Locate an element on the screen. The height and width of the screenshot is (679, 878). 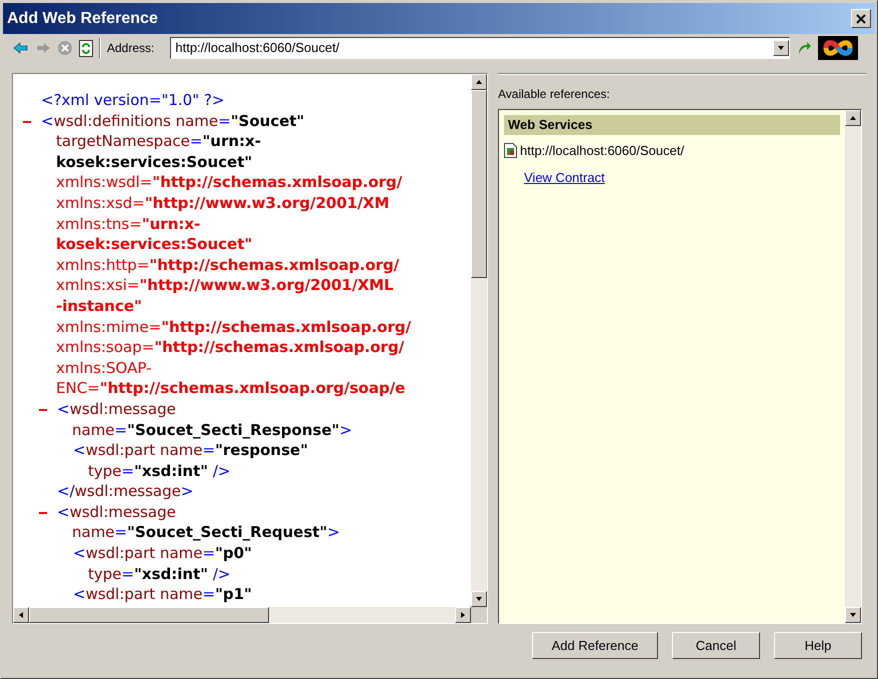
section-header: Web Services is located at coordinates (672, 125).